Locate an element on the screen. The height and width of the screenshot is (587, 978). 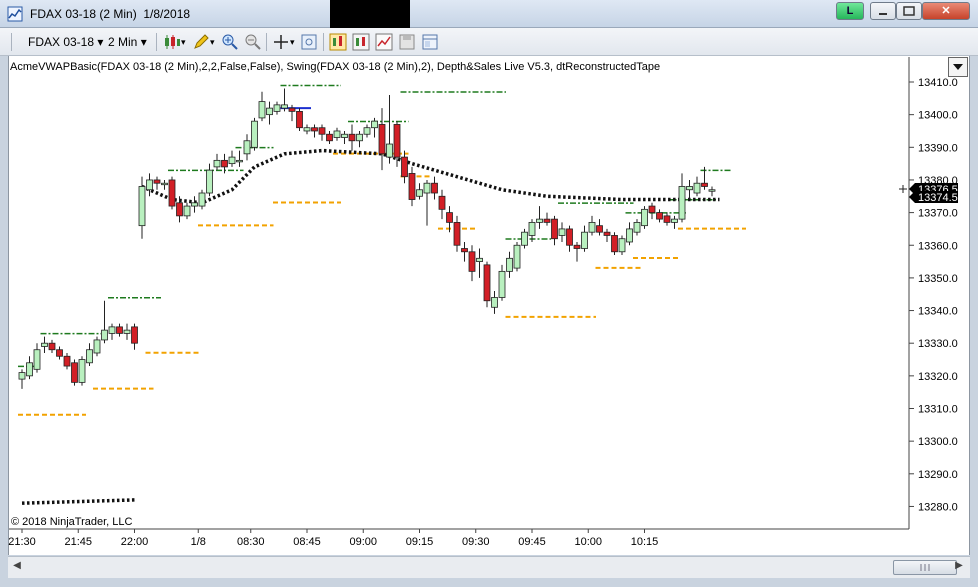
vwap-segment is located at coordinates (78, 501).